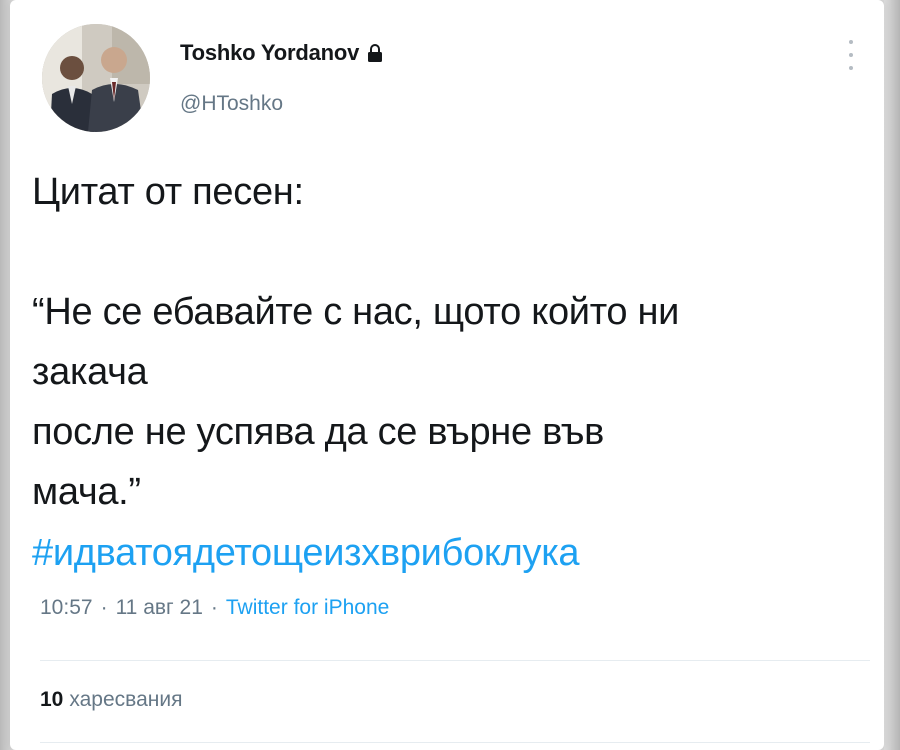 The width and height of the screenshot is (900, 750). I want to click on user-name-row: Toshko Yordanov, so click(281, 53).